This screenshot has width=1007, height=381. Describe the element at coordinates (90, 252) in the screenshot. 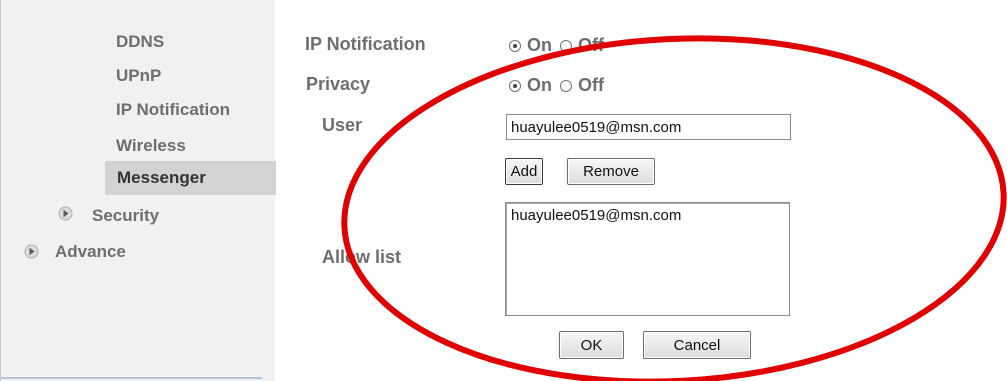

I see `sidebar-group-advance: Advance` at that location.